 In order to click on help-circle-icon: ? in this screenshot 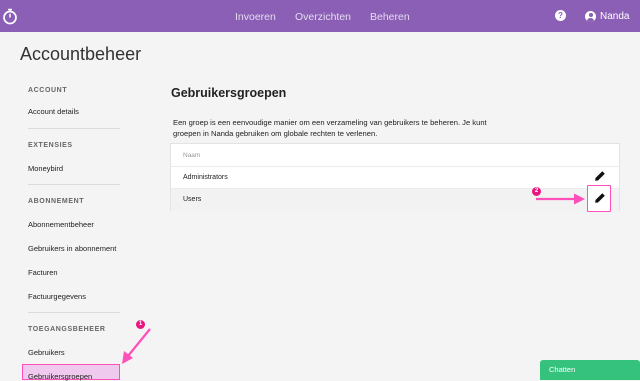, I will do `click(560, 15)`.